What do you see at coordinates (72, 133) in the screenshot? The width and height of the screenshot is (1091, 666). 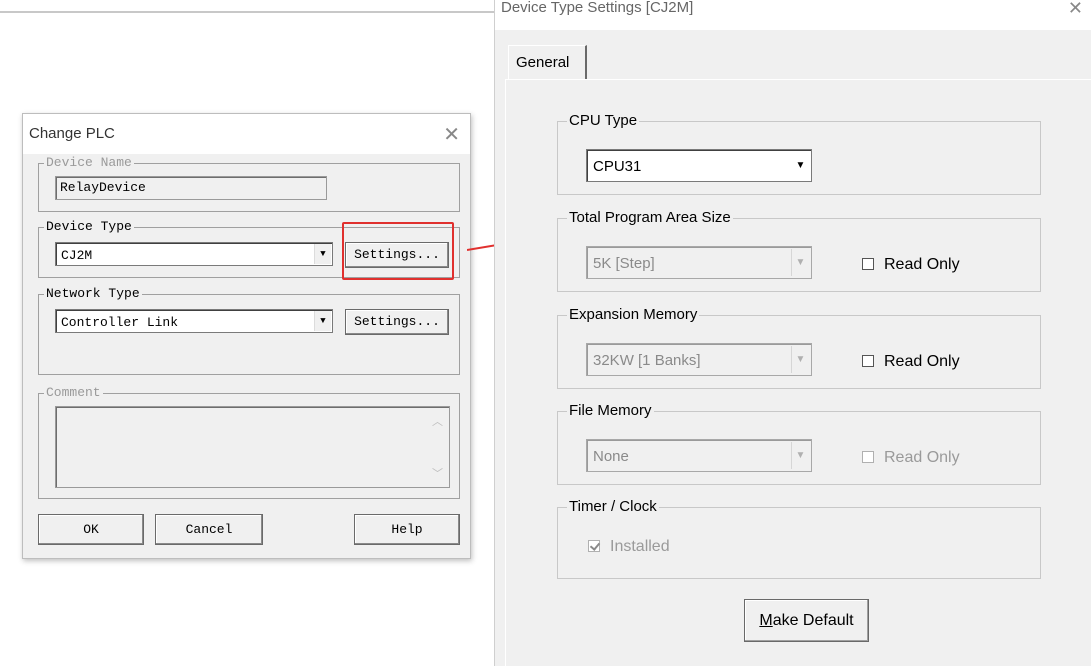 I see `change-plc-title: Change PLC` at bounding box center [72, 133].